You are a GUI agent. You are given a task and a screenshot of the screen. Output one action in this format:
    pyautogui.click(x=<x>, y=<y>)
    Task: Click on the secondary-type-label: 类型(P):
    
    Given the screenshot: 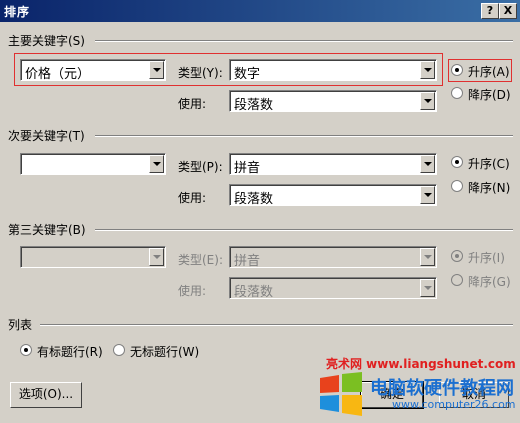 What is the action you would take?
    pyautogui.click(x=200, y=167)
    